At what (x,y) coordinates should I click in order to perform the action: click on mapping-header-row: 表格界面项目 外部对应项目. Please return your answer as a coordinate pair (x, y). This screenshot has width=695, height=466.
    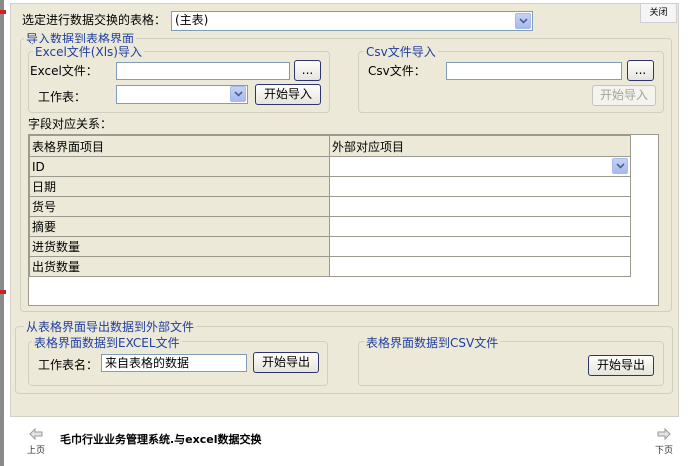
    Looking at the image, I should click on (330, 146).